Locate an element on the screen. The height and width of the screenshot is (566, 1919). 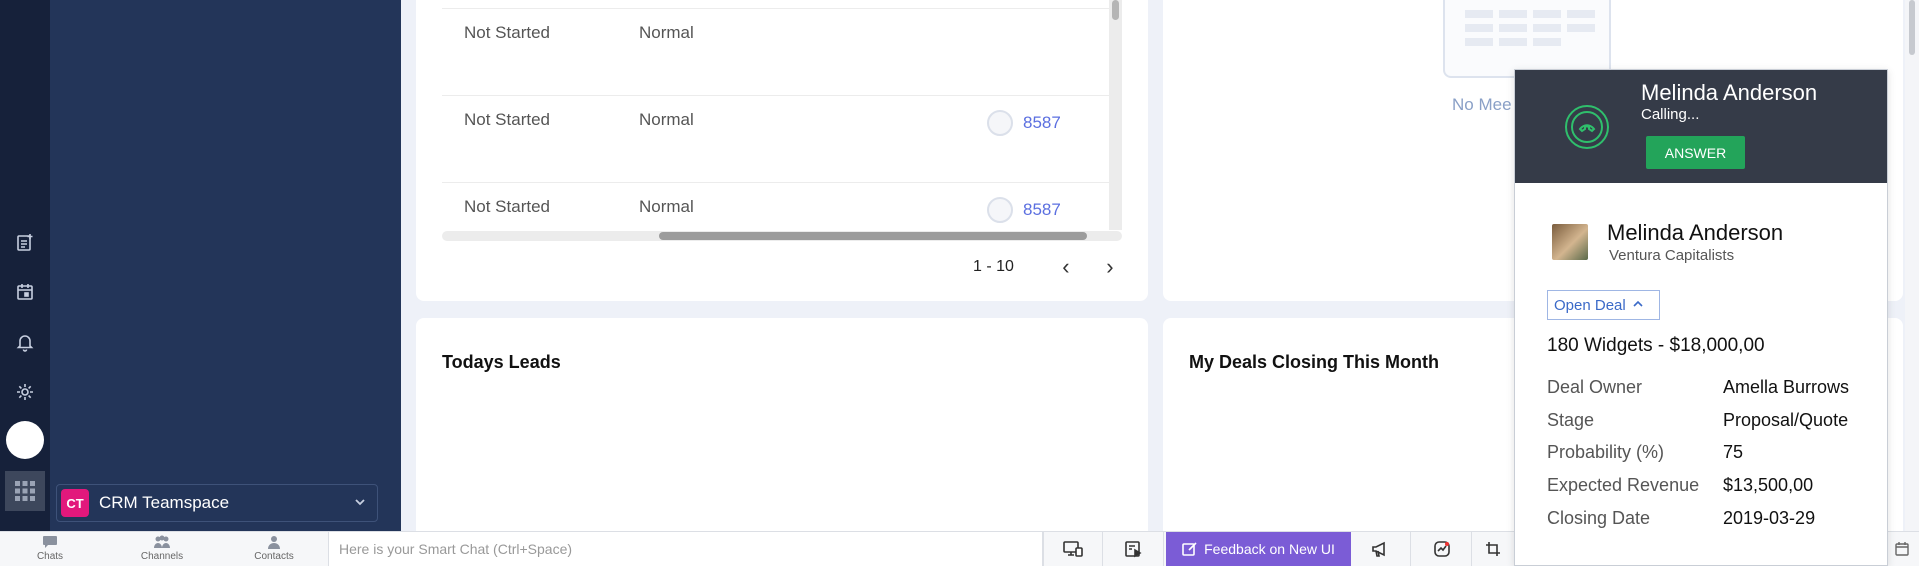
phone-call-icon is located at coordinates (1587, 127).